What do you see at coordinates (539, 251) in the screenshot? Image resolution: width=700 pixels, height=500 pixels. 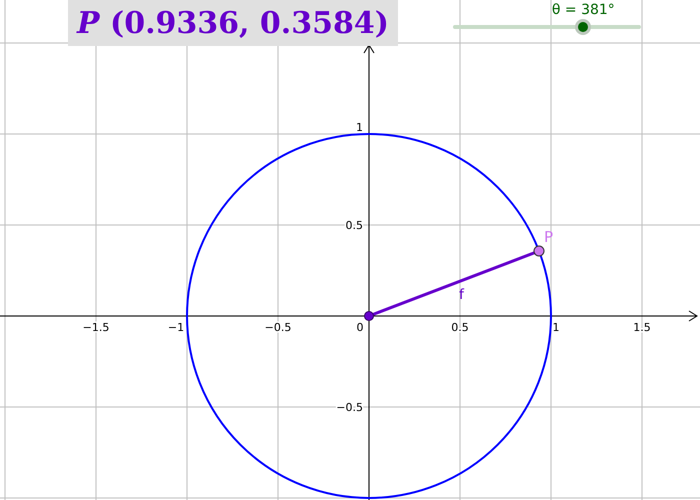 I see `point-p` at bounding box center [539, 251].